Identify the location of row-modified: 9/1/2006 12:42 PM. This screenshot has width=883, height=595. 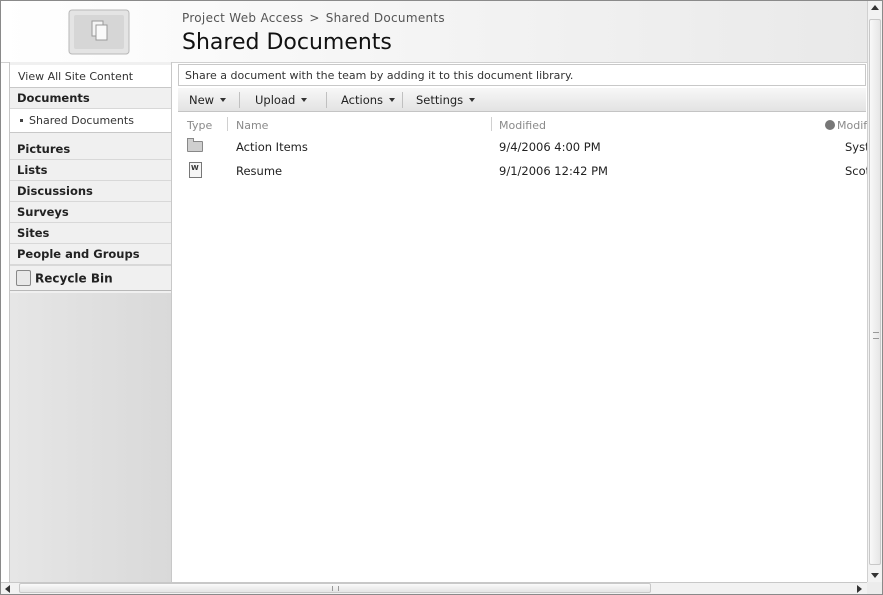
(553, 171).